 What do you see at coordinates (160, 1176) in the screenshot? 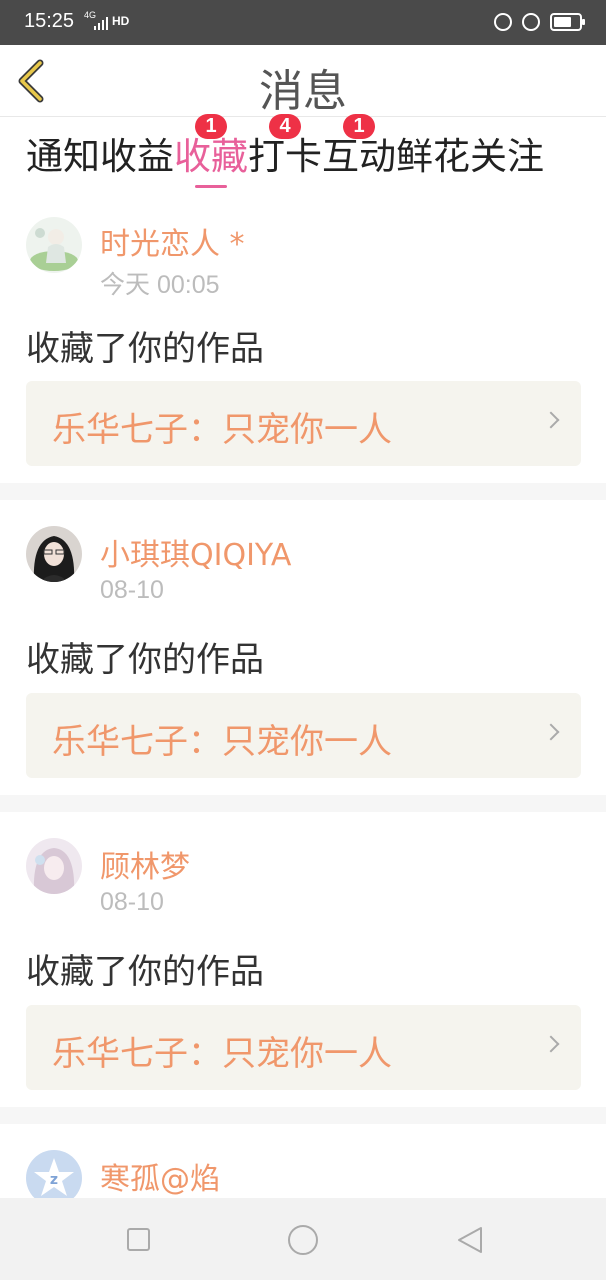
I see `username: 寒孤@焰` at bounding box center [160, 1176].